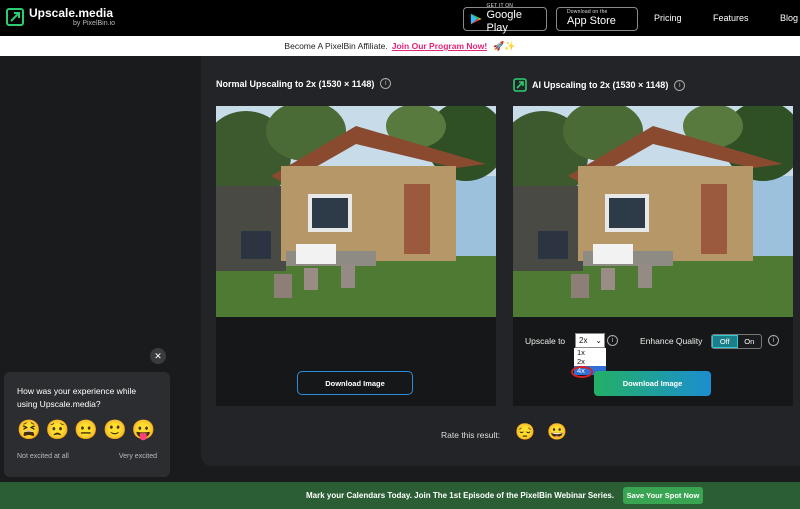 The image size is (800, 509). What do you see at coordinates (137, 456) in the screenshot?
I see `feedback-high-label: Very excited` at bounding box center [137, 456].